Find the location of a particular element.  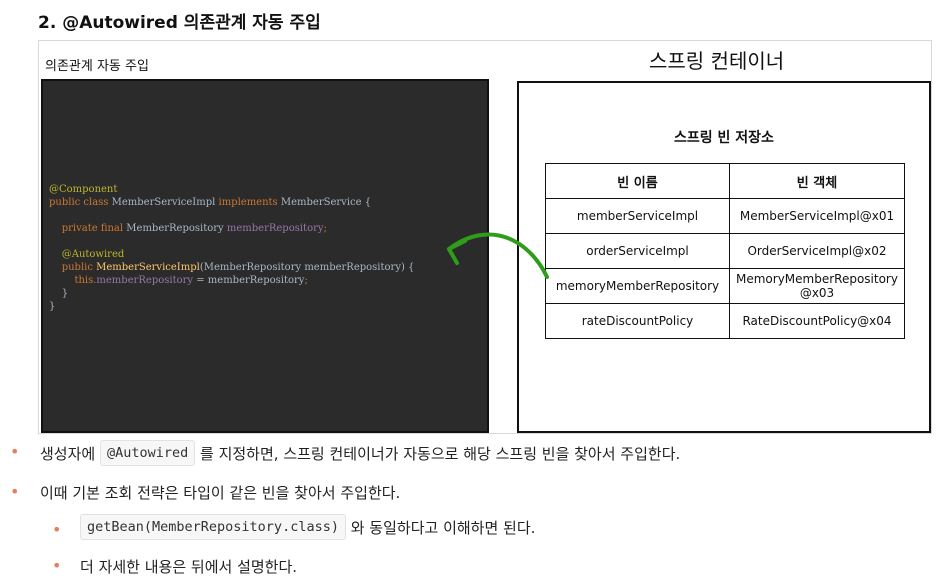

section-heading: 2. @Autowired 의존관계 자동 주입 is located at coordinates (179, 23).